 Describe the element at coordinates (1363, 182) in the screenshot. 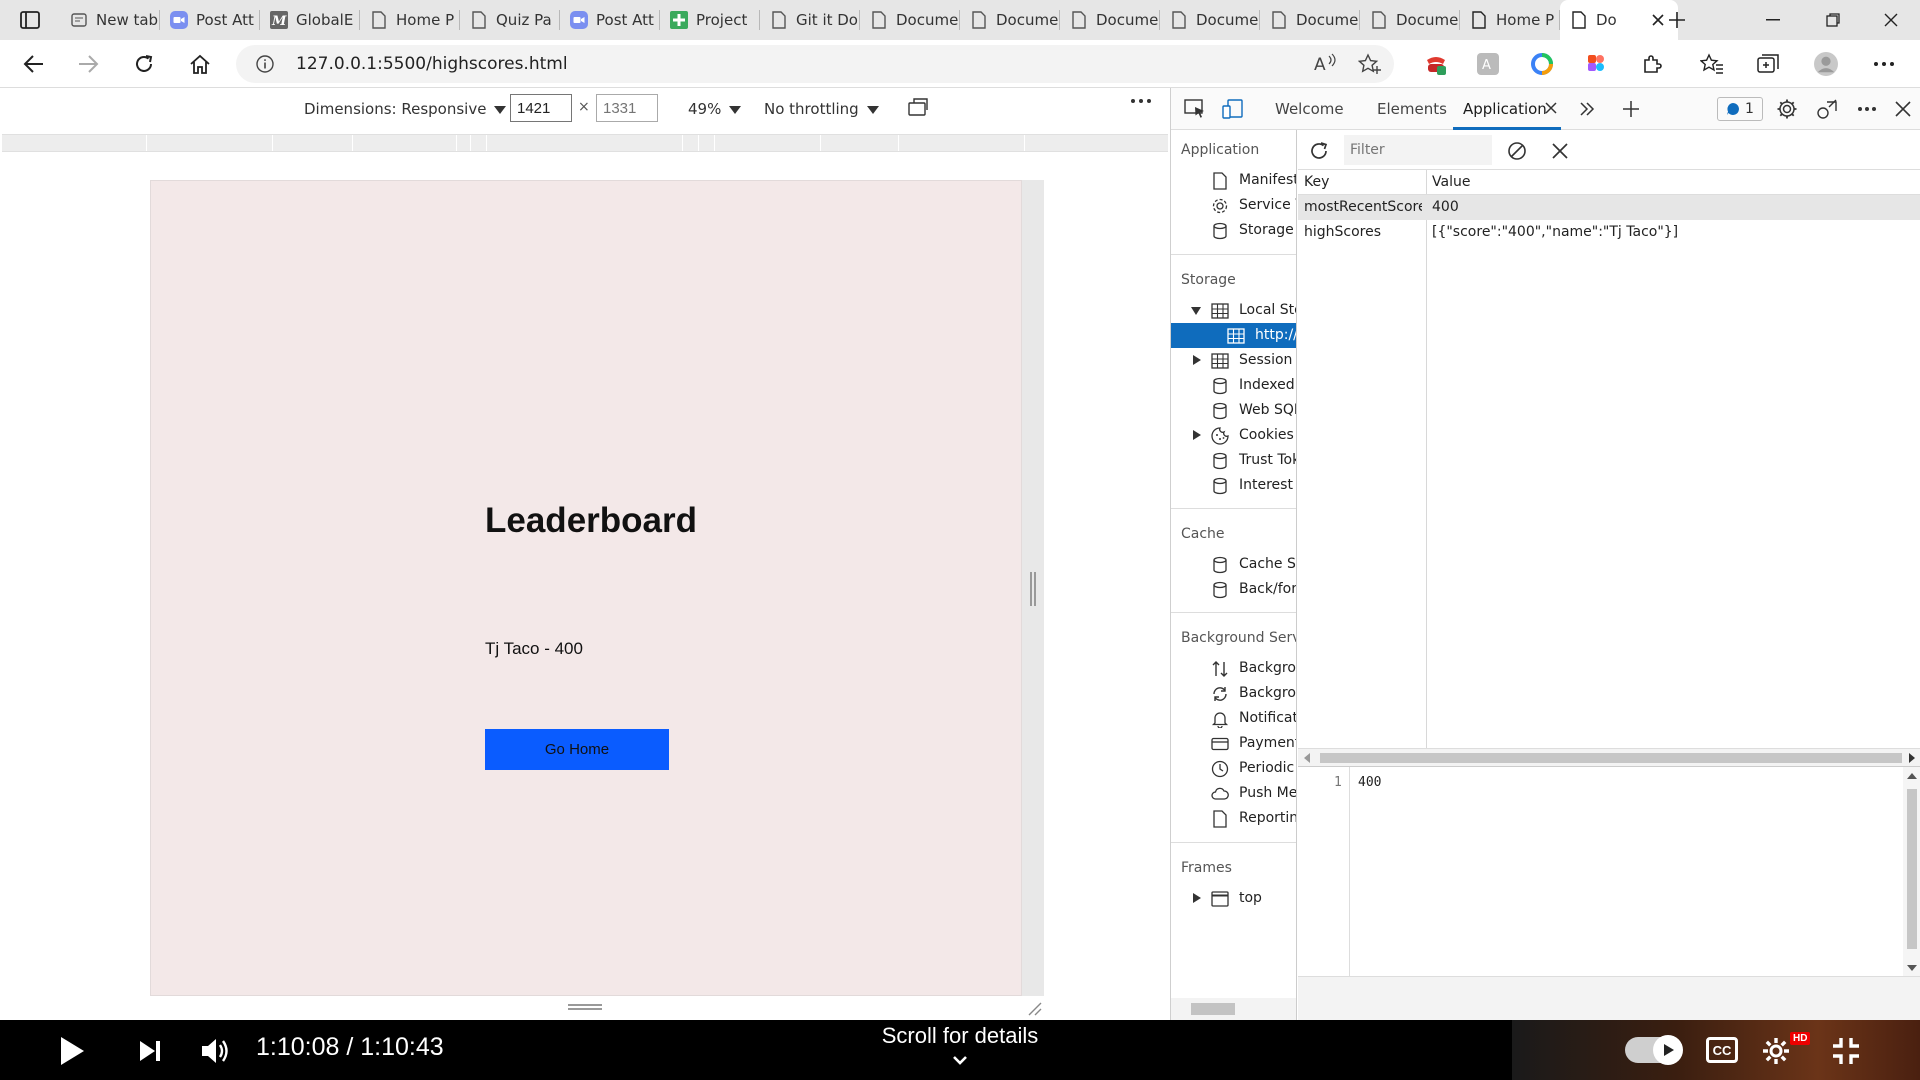

I see `column-header-key: Key` at that location.